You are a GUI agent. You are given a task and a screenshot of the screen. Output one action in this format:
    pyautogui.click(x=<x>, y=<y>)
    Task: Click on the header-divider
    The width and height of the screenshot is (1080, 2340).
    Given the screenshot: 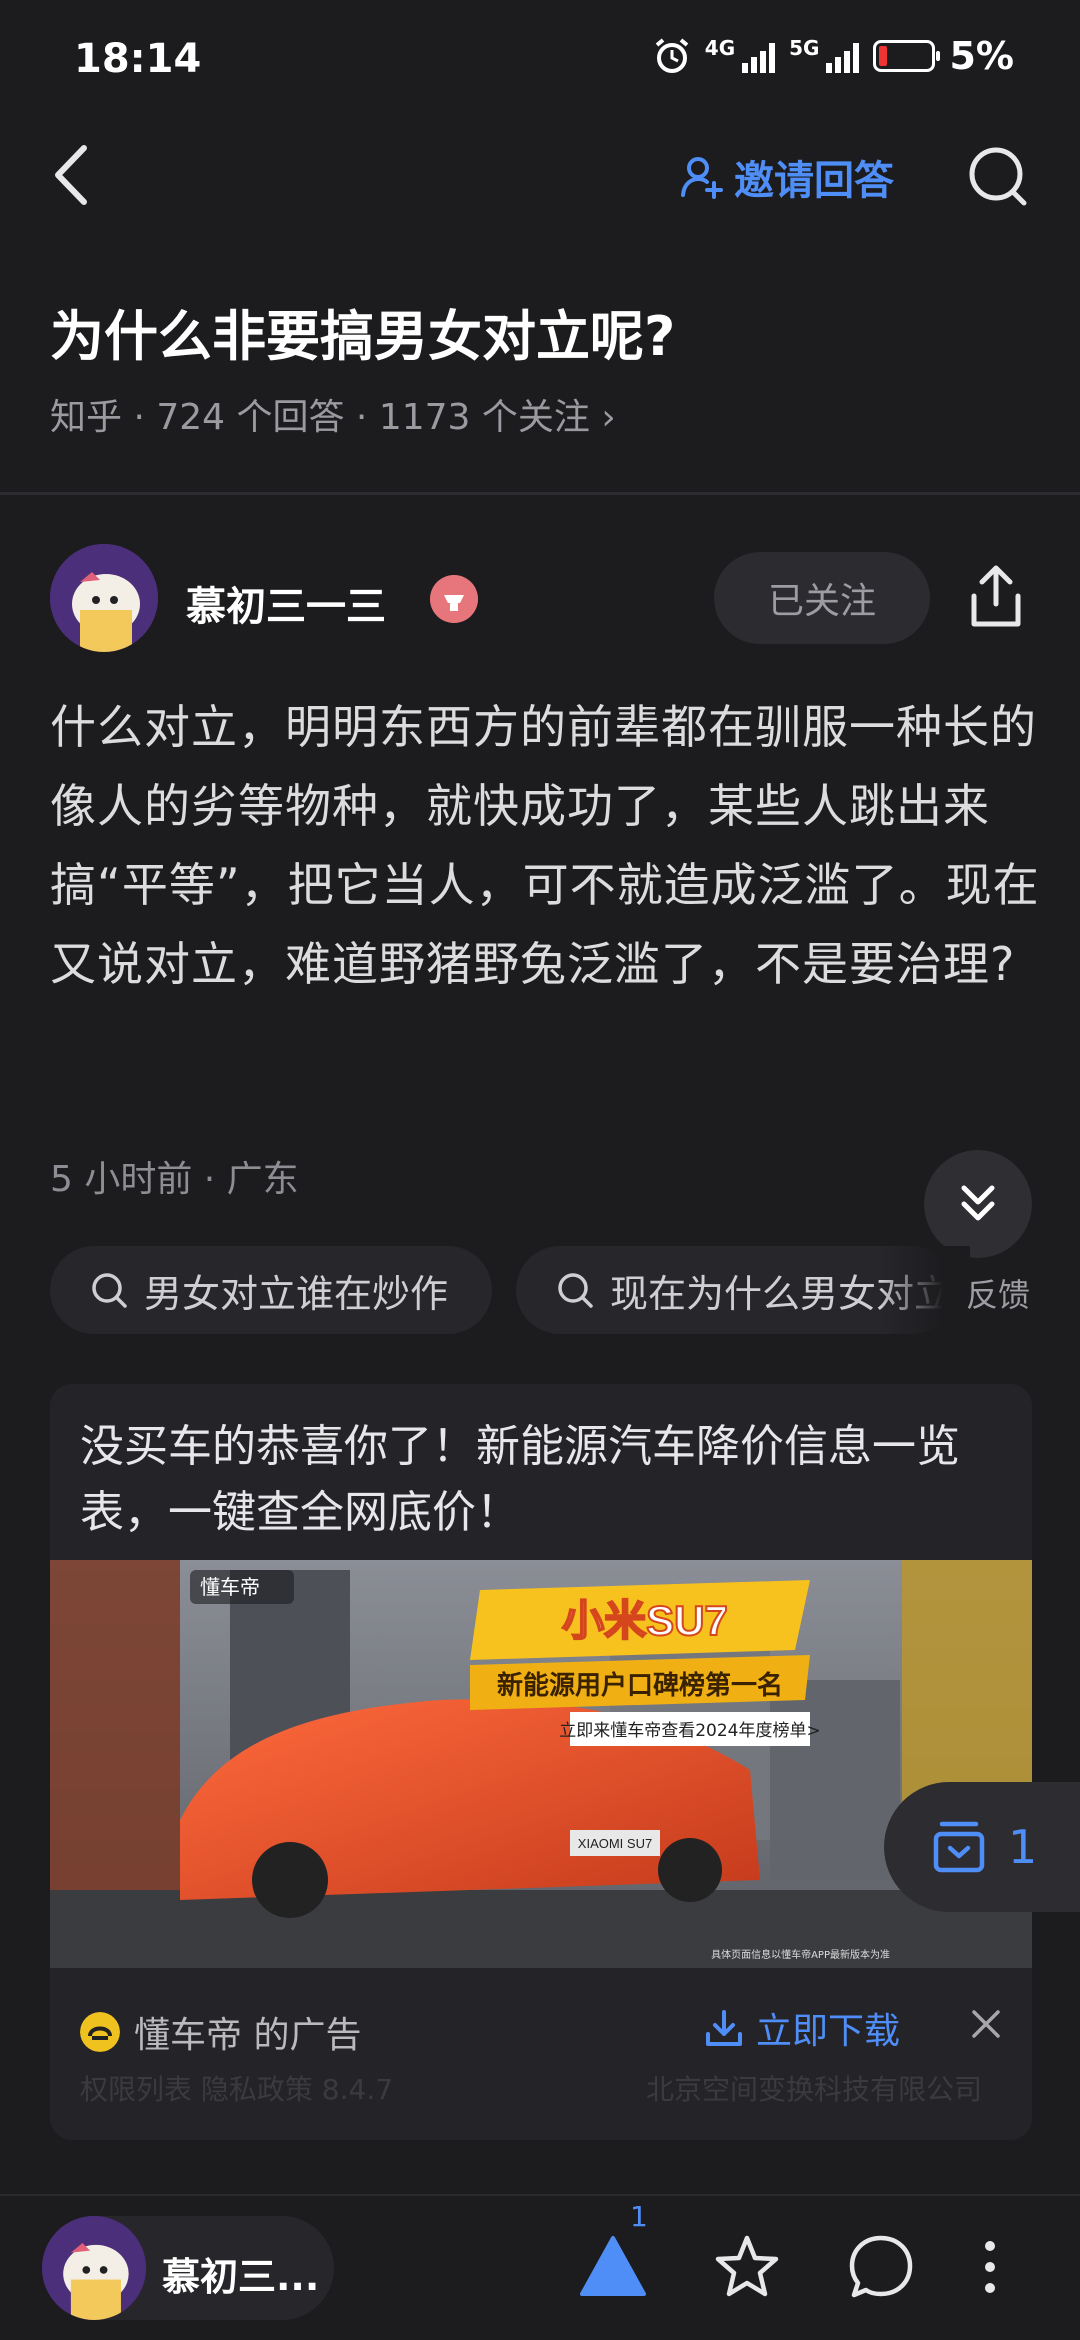 What is the action you would take?
    pyautogui.click(x=540, y=493)
    